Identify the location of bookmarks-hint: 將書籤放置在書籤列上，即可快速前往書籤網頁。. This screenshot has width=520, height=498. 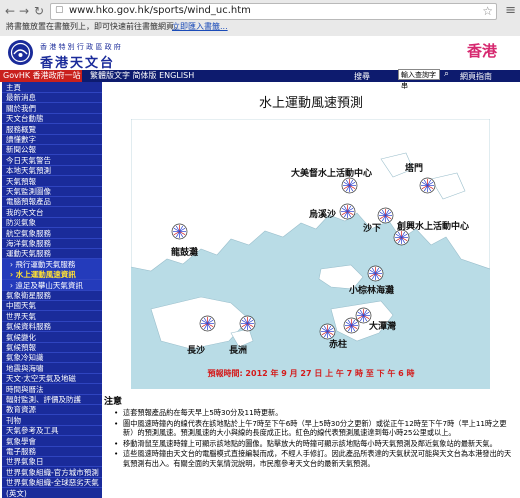
(94, 26).